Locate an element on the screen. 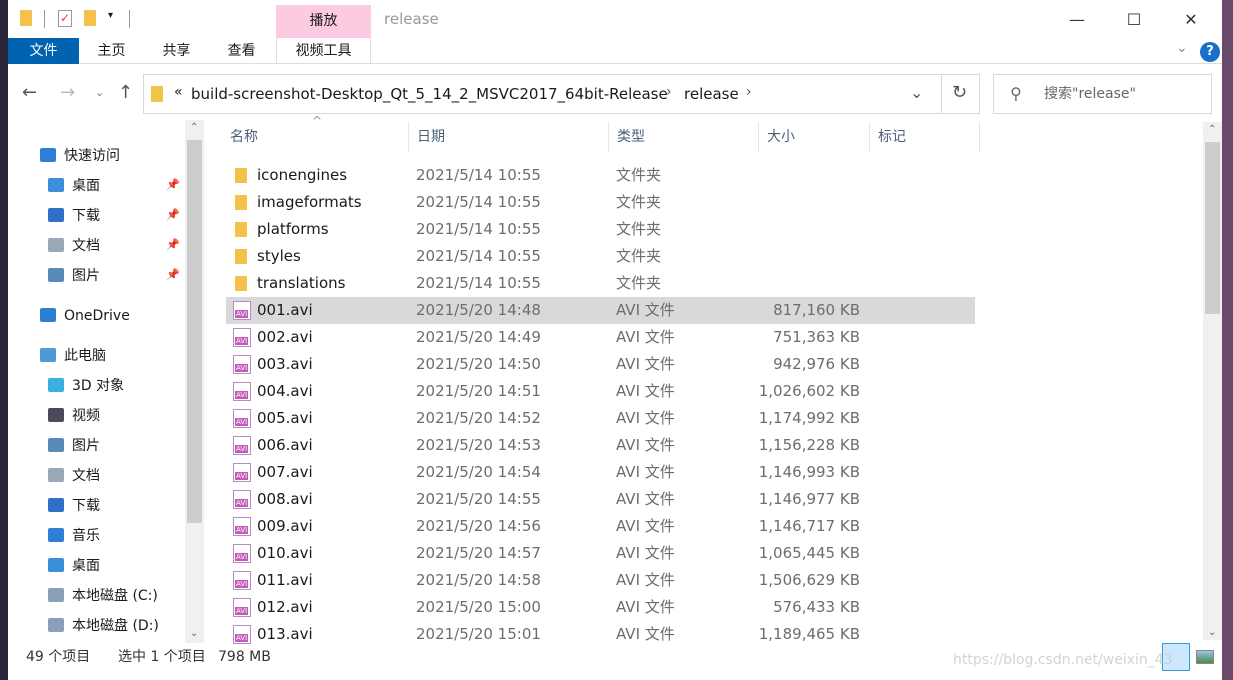  nav-item: 此电脑 is located at coordinates (73, 356).